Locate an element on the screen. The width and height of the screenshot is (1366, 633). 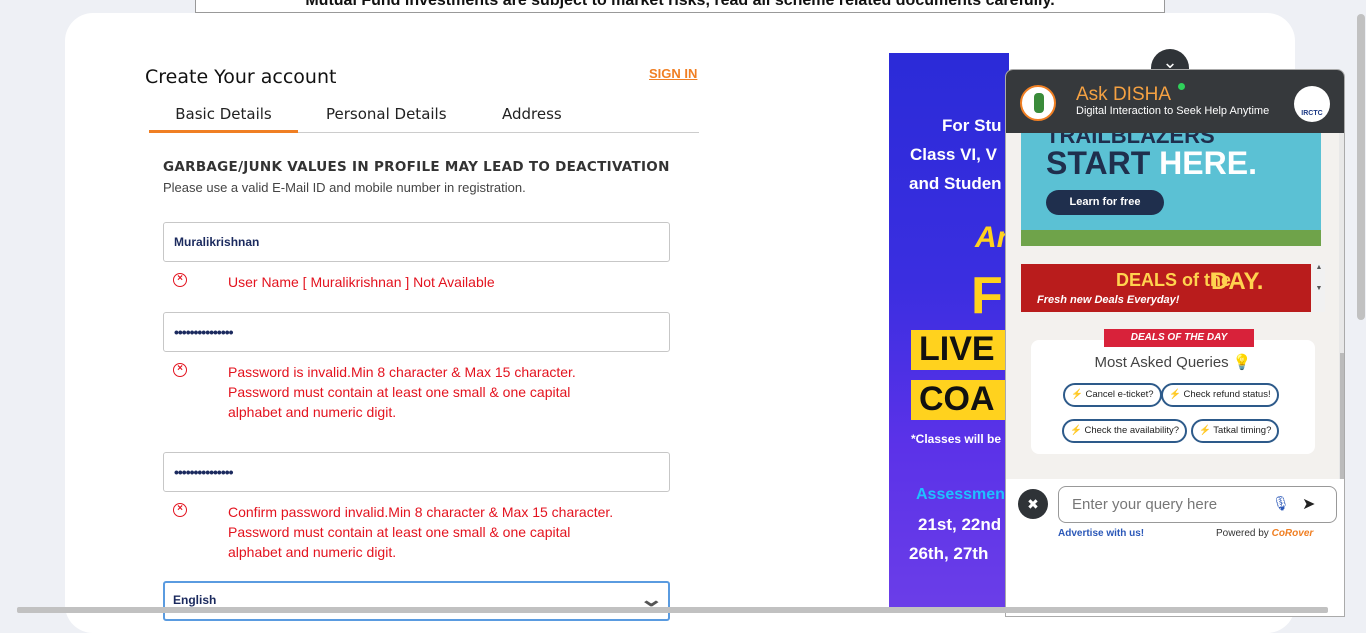
tab-personal-details: Personal Details is located at coordinates (386, 114).